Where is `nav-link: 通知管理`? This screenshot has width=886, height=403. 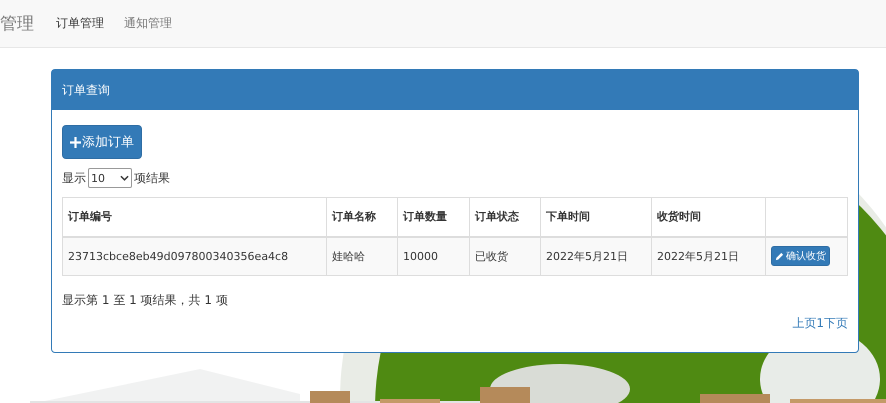 nav-link: 通知管理 is located at coordinates (148, 23).